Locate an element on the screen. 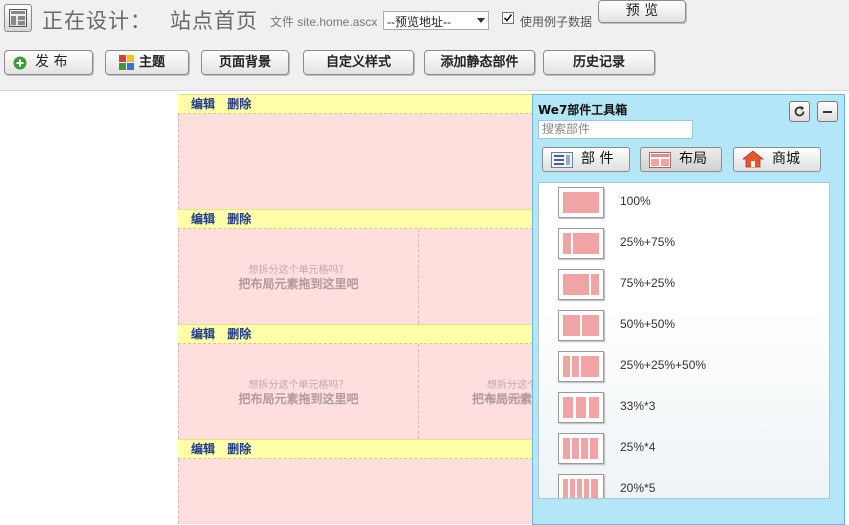 This screenshot has width=849, height=525. use-sample-data-label: 使用例子数据 is located at coordinates (556, 22).